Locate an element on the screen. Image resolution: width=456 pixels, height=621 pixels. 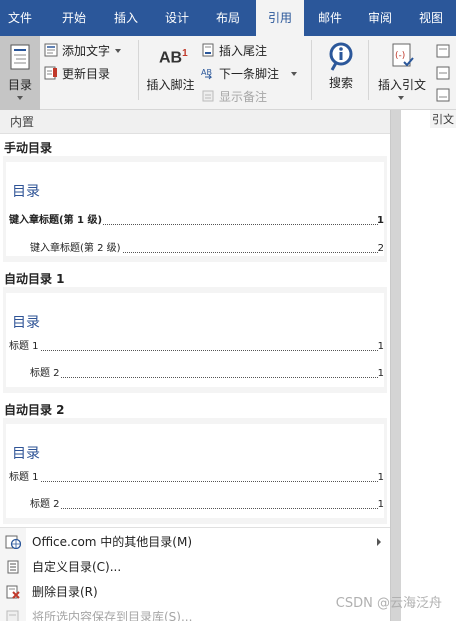
gallery-item-auto-toc-2: 目录 标题 1 1 标题 2 1 is located at coordinates (195, 471).